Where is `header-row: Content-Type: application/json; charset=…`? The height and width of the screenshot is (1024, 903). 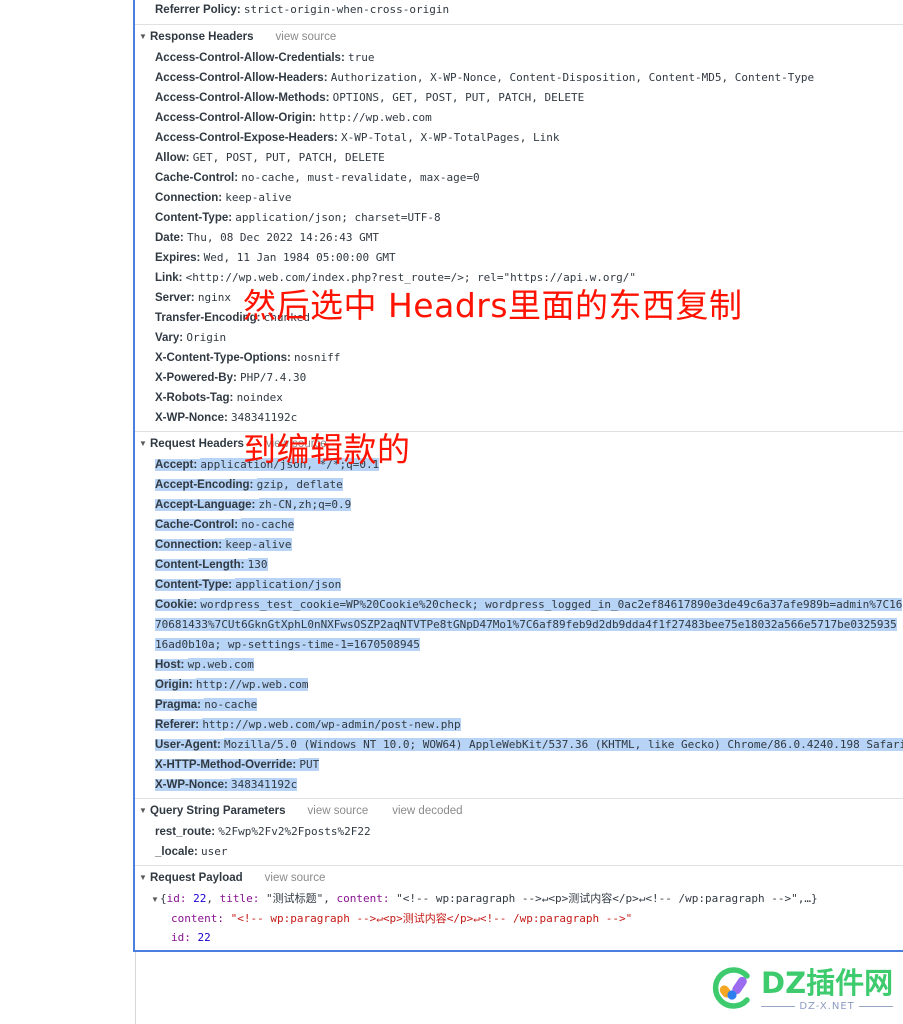 header-row: Content-Type: application/json; charset=… is located at coordinates (518, 218).